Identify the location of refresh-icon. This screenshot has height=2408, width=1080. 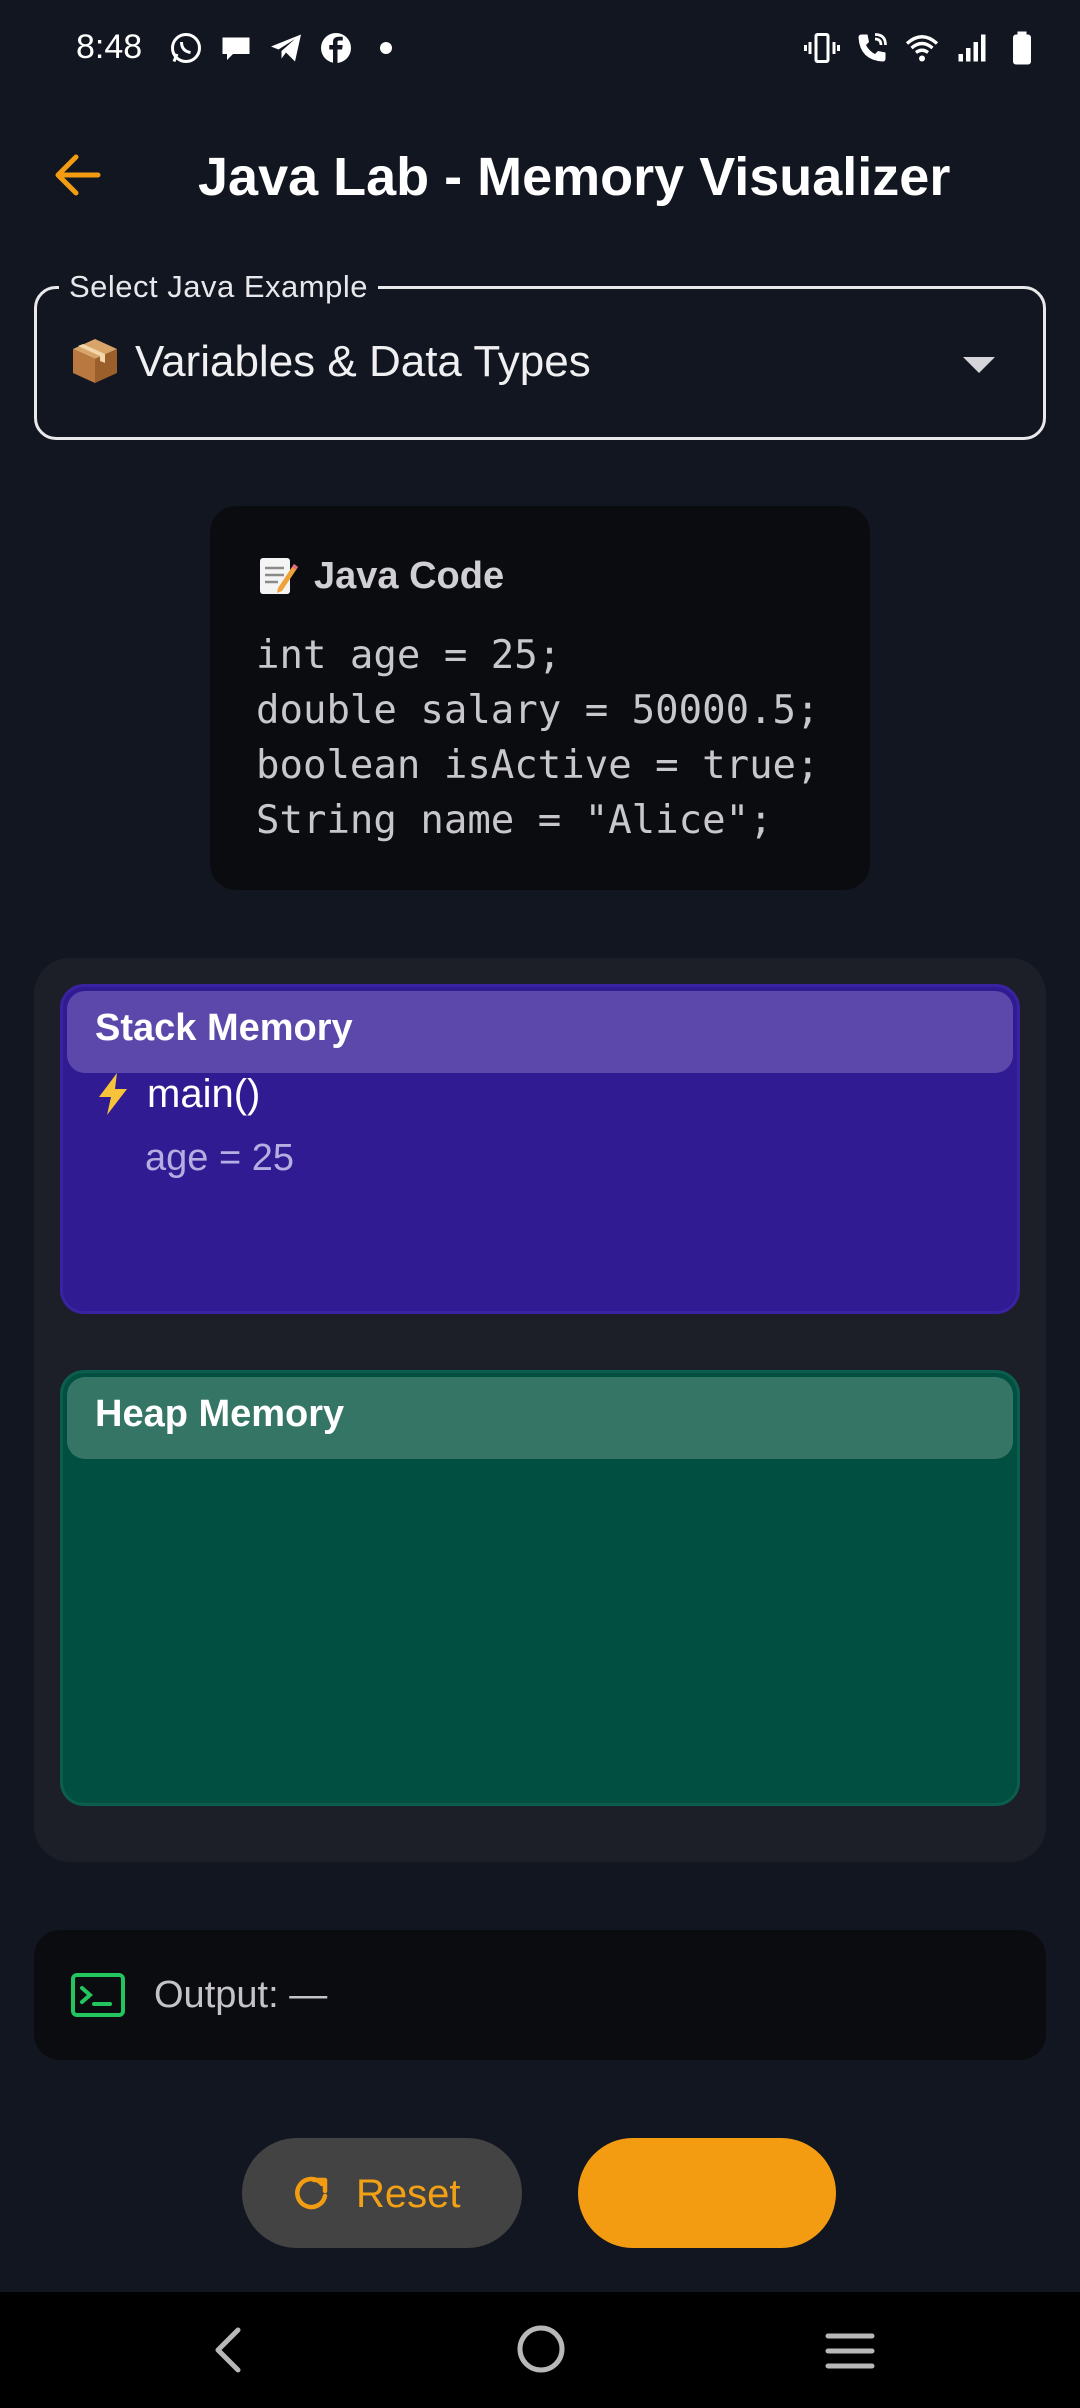
(311, 2193).